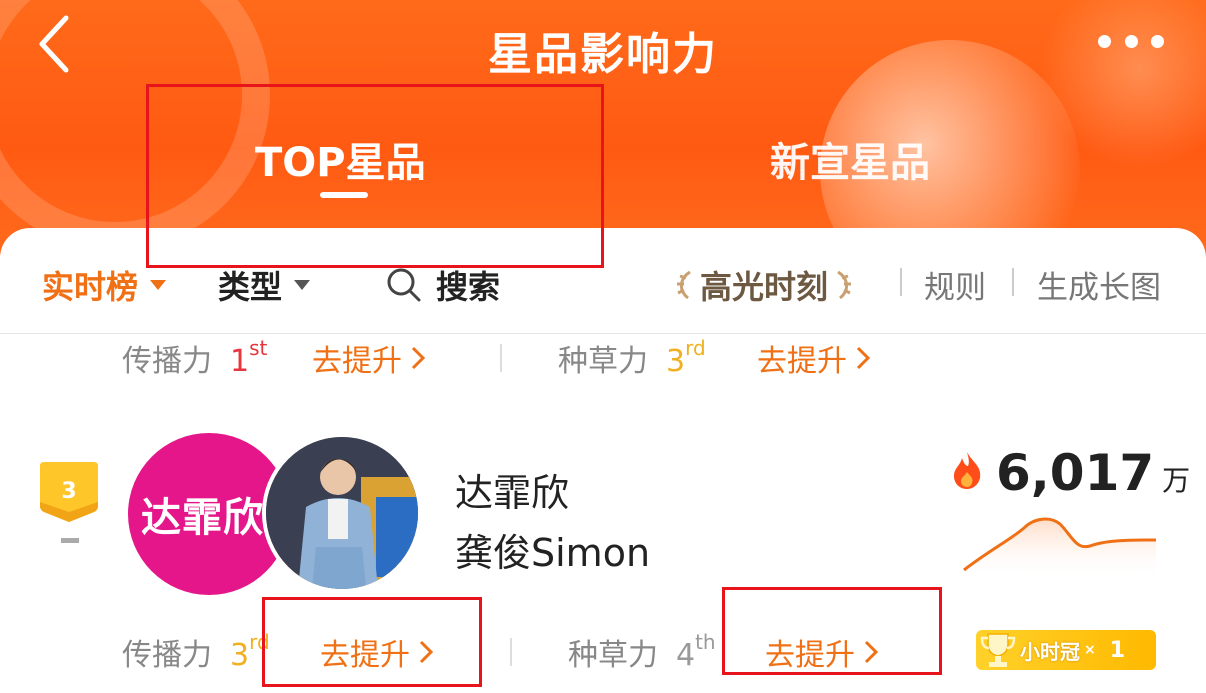 This screenshot has width=1206, height=693. I want to click on badge-label: 小时冠, so click(1050, 651).